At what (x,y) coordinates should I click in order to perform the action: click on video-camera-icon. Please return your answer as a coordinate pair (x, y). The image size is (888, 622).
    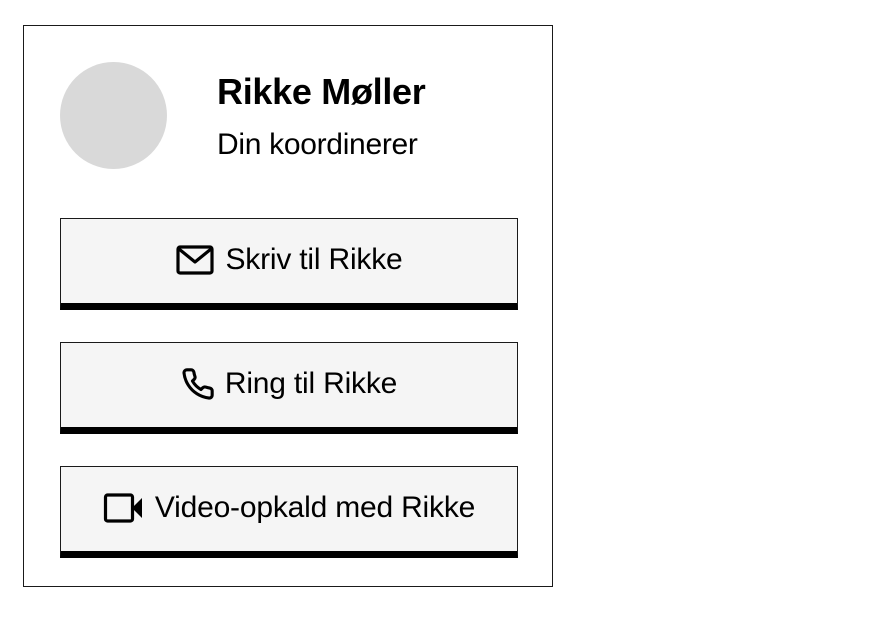
    Looking at the image, I should click on (124, 508).